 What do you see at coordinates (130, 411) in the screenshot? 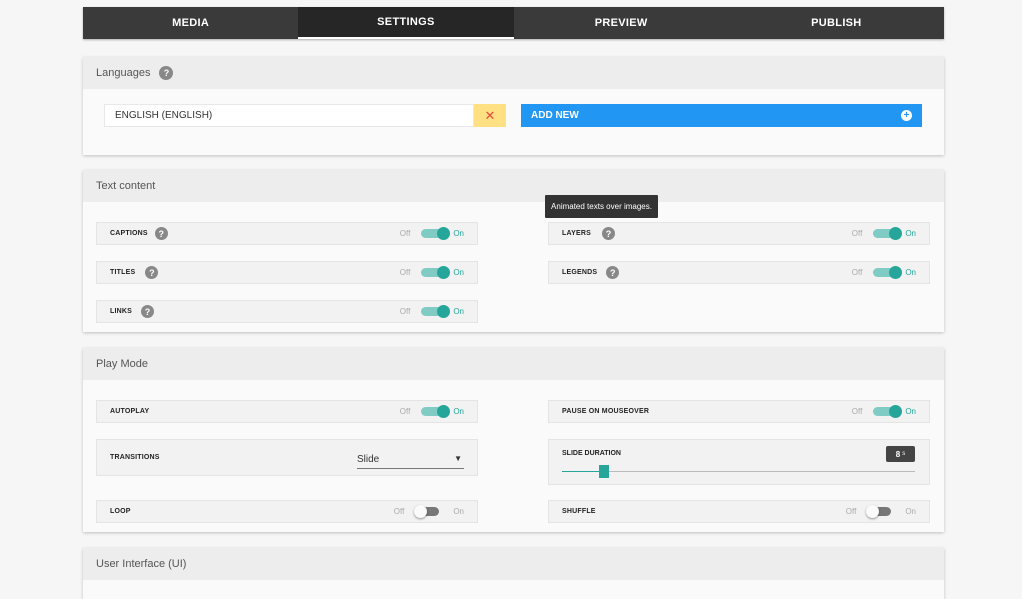
I see `autoplay-label: AUTOPLAY` at bounding box center [130, 411].